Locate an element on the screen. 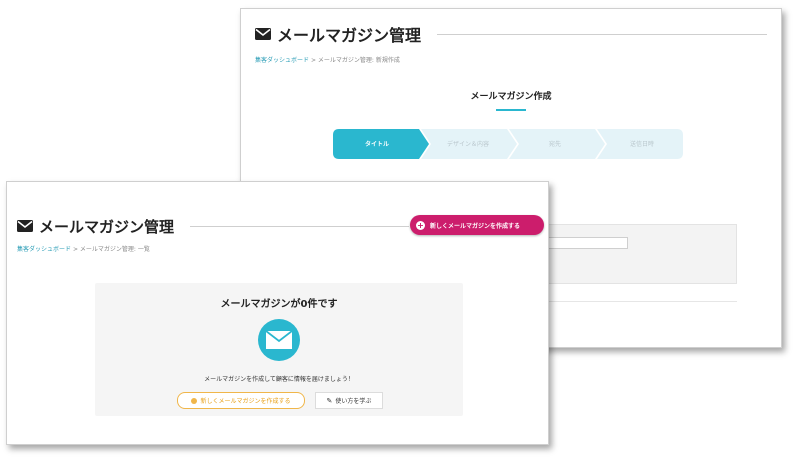  empty-state-description: メールマガジンを作成して顧客に情報を届けましょう！ is located at coordinates (279, 379).